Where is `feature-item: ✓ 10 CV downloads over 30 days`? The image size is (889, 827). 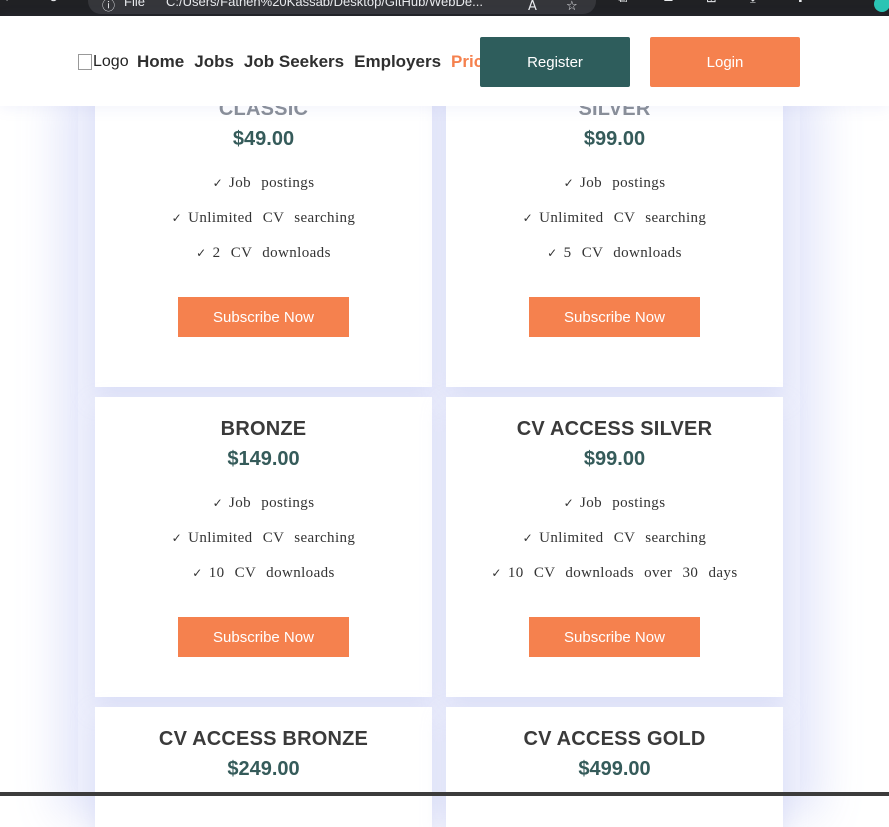 feature-item: ✓ 10 CV downloads over 30 days is located at coordinates (614, 573).